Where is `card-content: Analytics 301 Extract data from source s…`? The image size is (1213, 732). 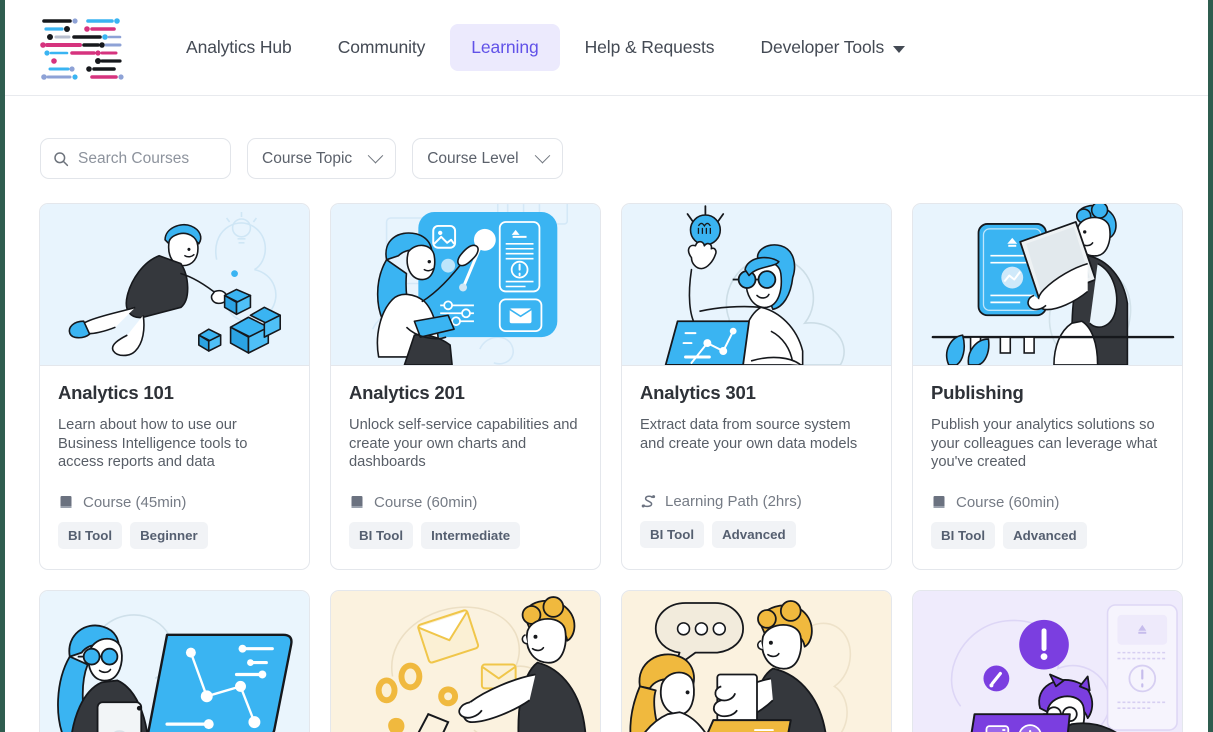 card-content: Analytics 301 Extract data from source s… is located at coordinates (756, 467).